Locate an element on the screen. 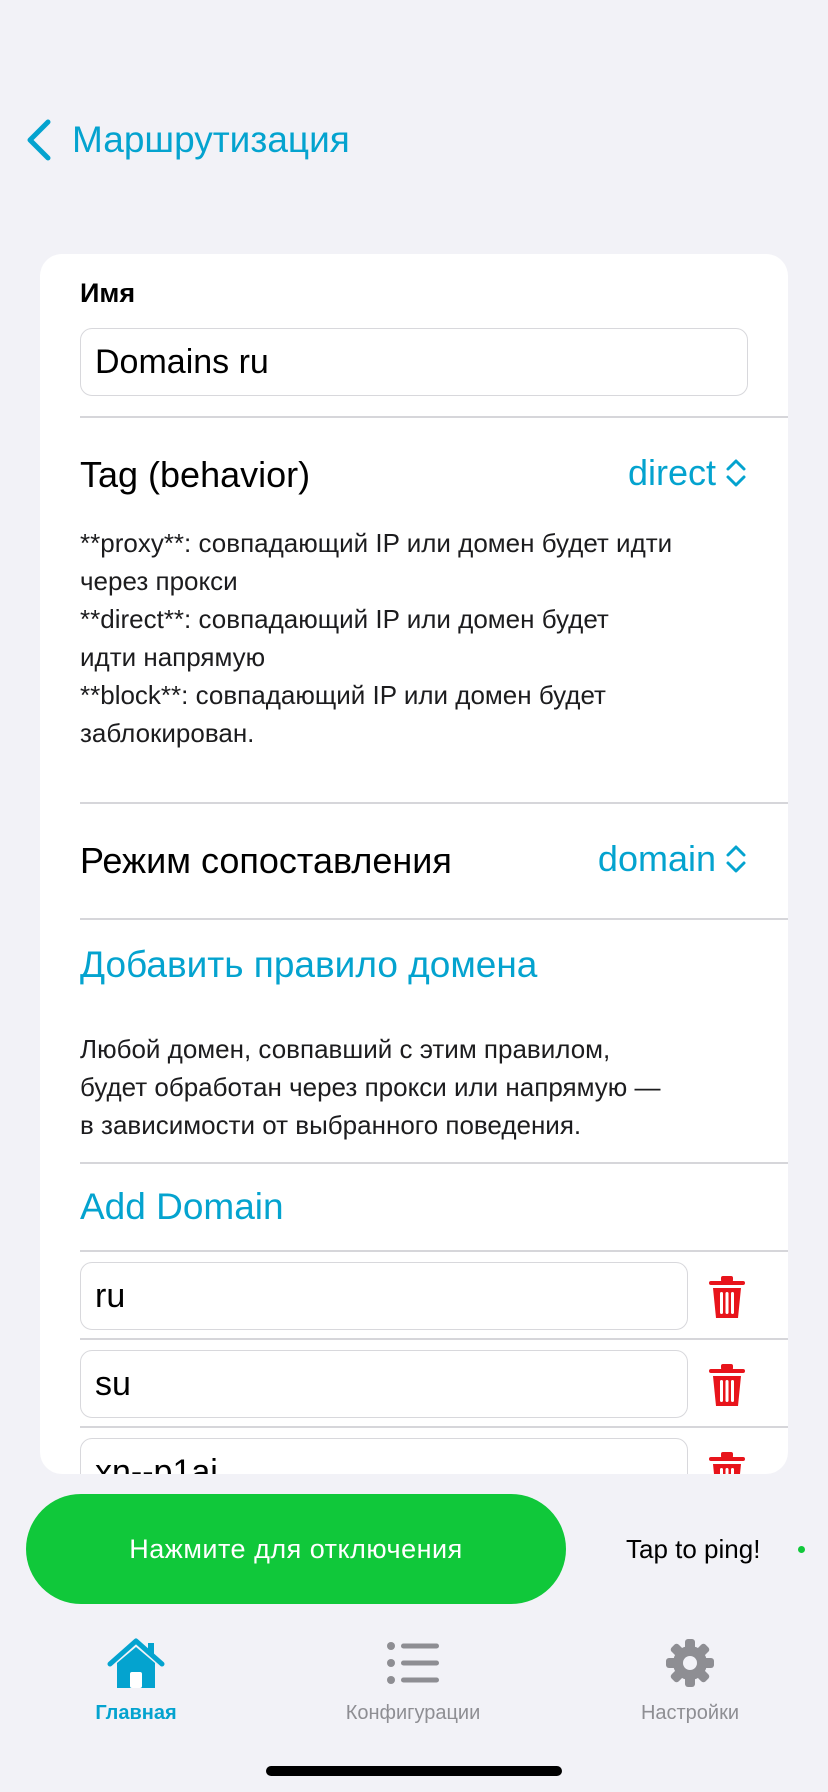  back-button: Маршрутизация is located at coordinates (187, 140).